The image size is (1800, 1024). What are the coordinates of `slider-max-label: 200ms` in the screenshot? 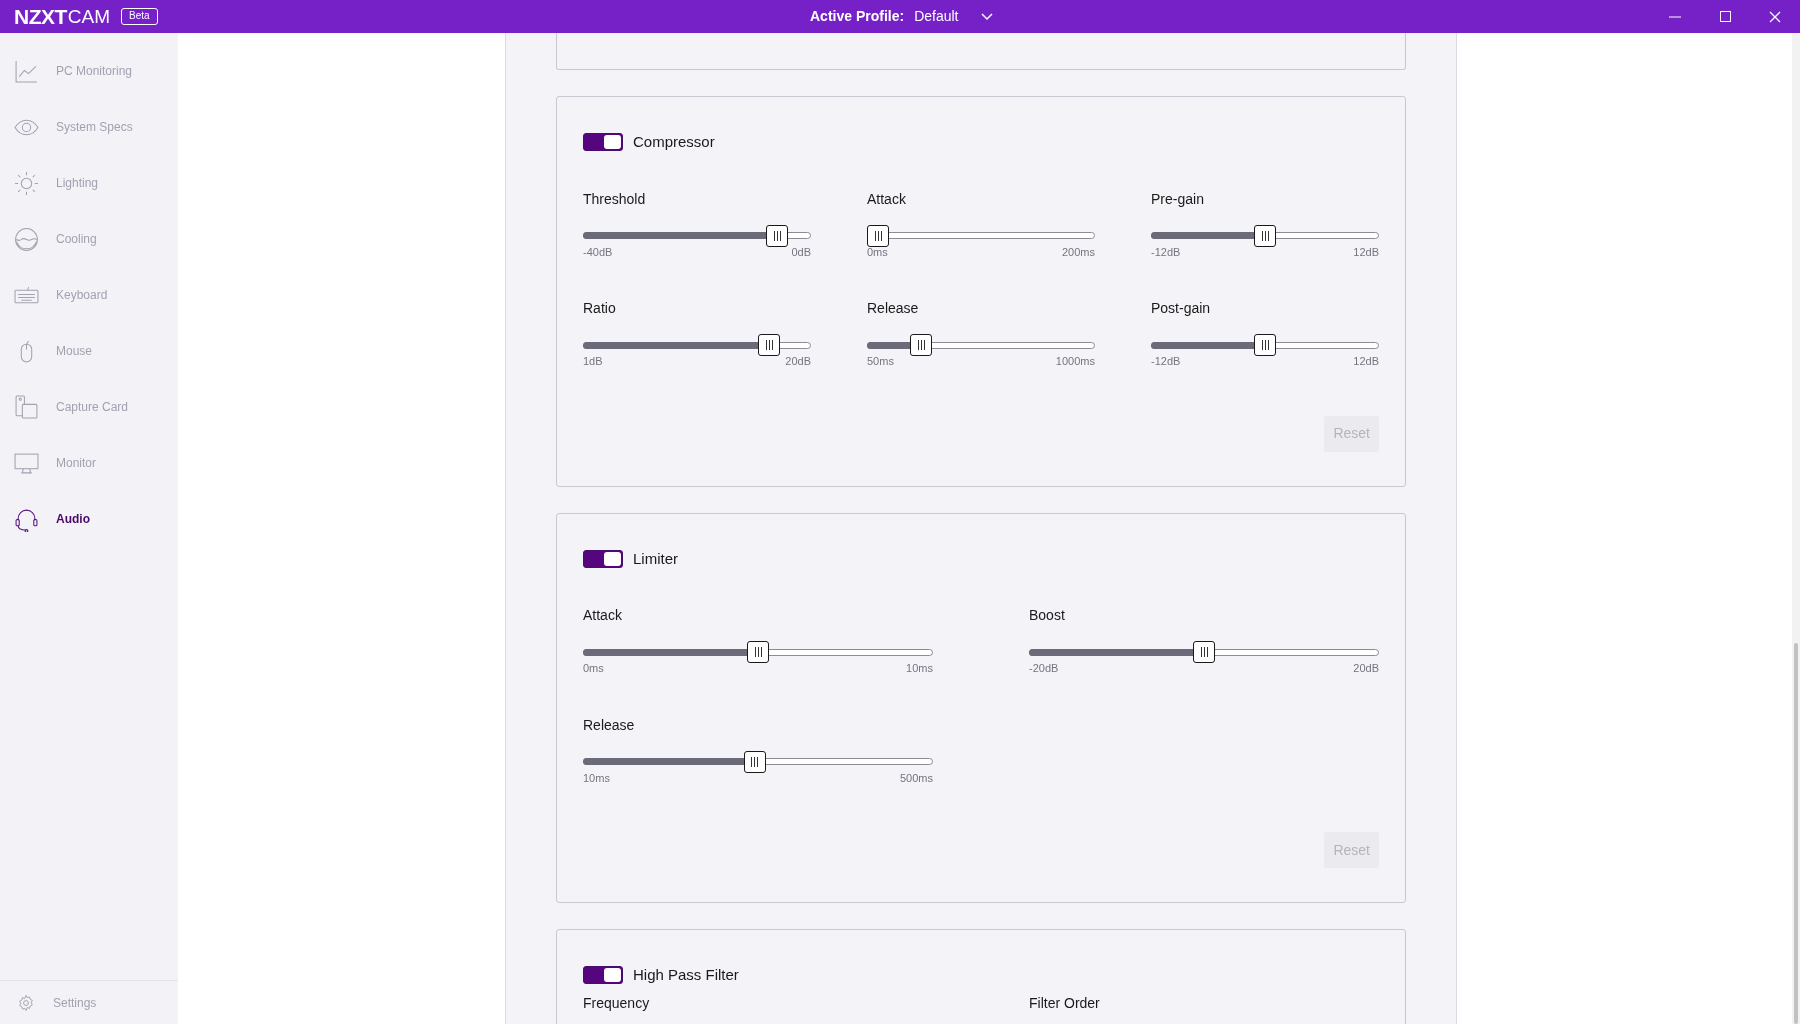 It's located at (1078, 252).